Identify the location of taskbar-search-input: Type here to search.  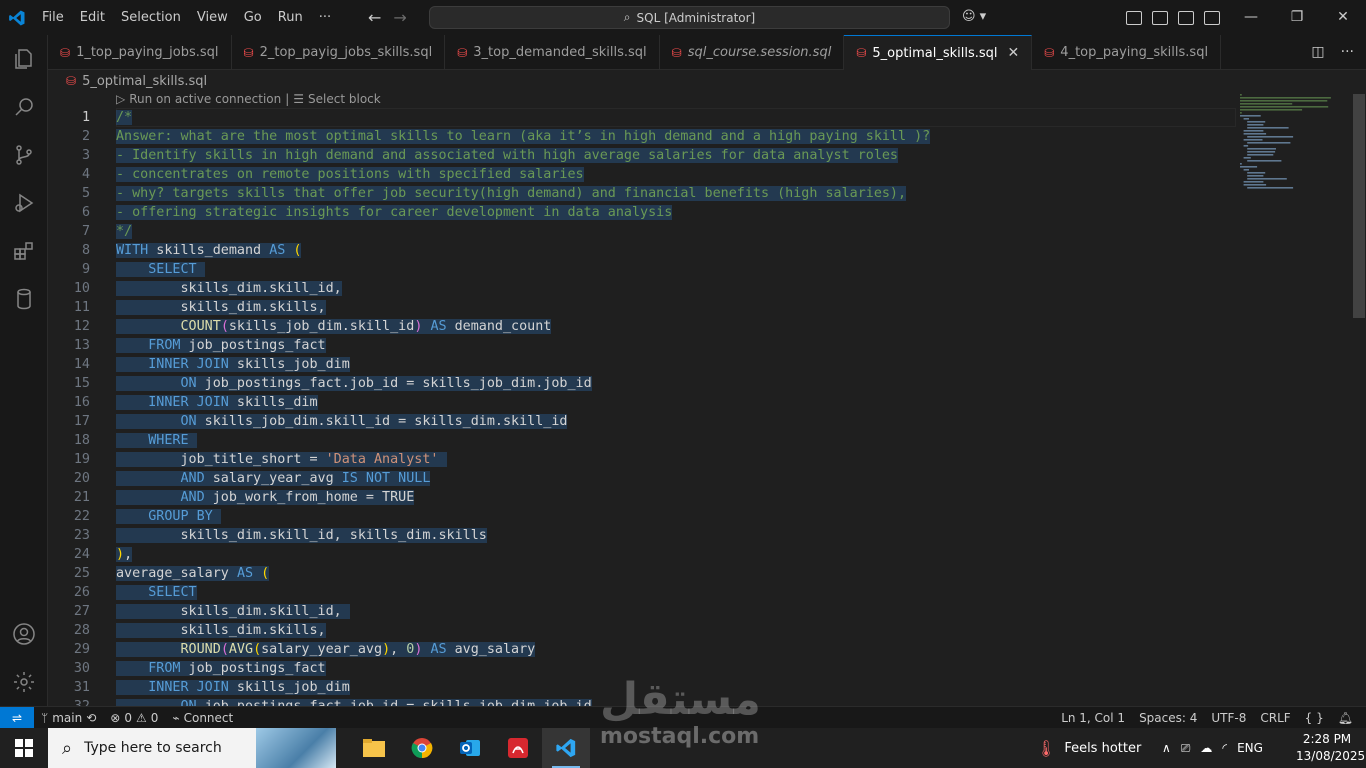
(153, 748).